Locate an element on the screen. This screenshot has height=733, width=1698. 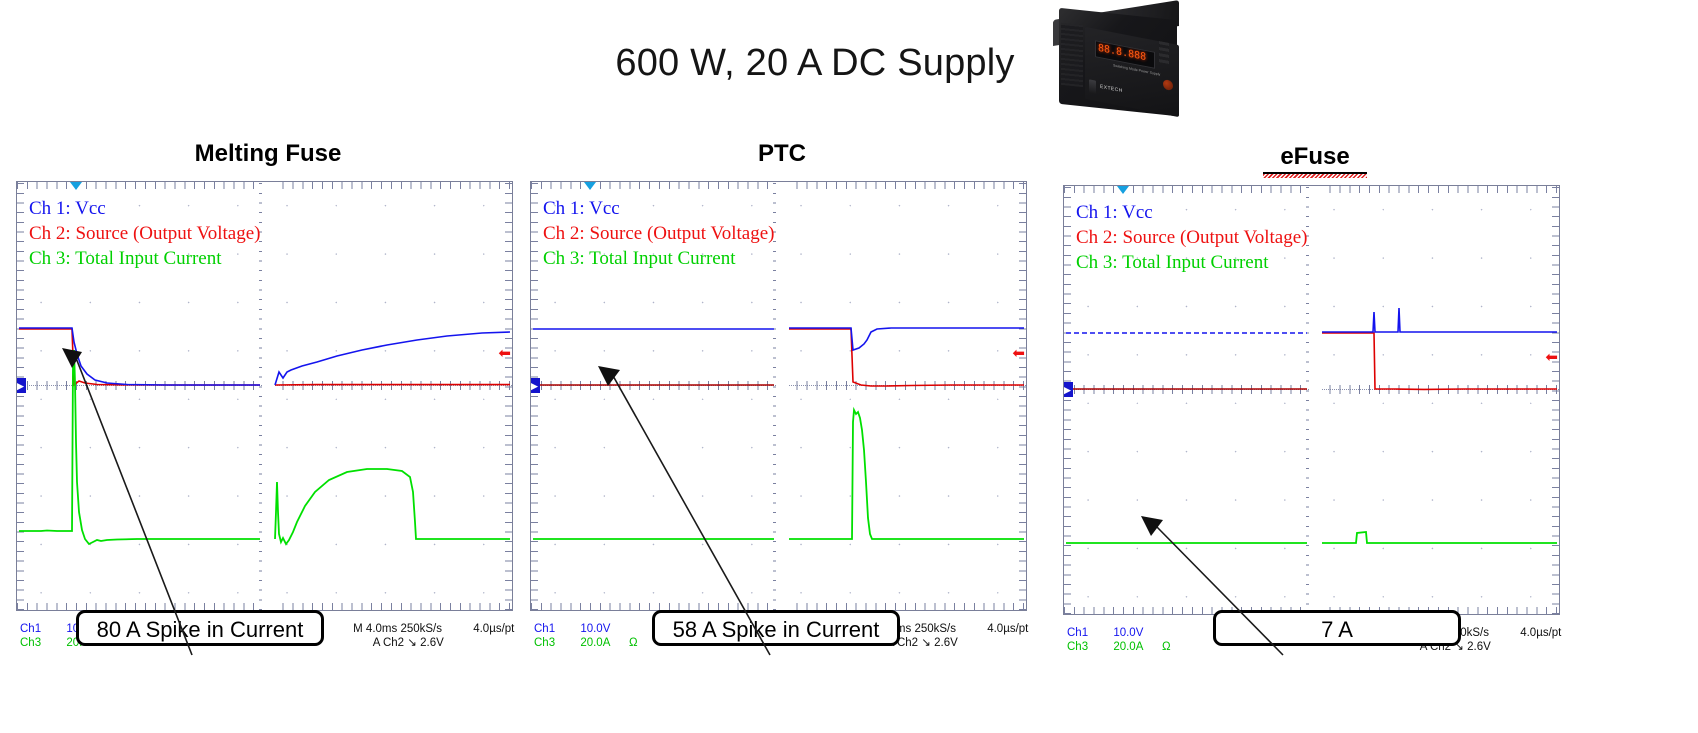
callout-box: 7 A is located at coordinates (1337, 628).